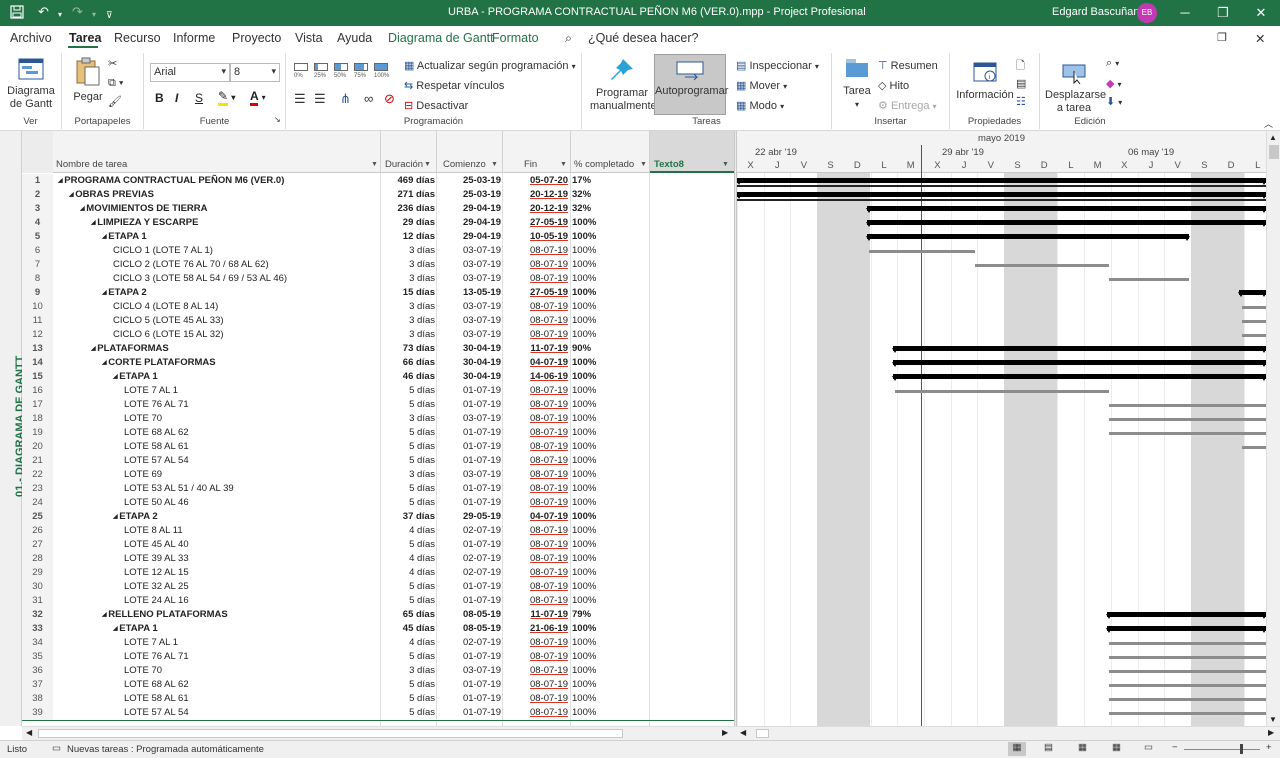 The width and height of the screenshot is (1280, 758). Describe the element at coordinates (37, 657) in the screenshot. I see `row-number: 35` at that location.